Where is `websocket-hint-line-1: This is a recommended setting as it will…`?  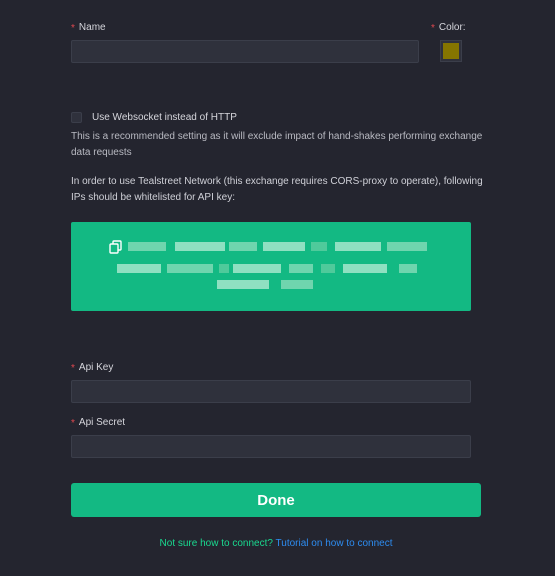 websocket-hint-line-1: This is a recommended setting as it will… is located at coordinates (277, 136).